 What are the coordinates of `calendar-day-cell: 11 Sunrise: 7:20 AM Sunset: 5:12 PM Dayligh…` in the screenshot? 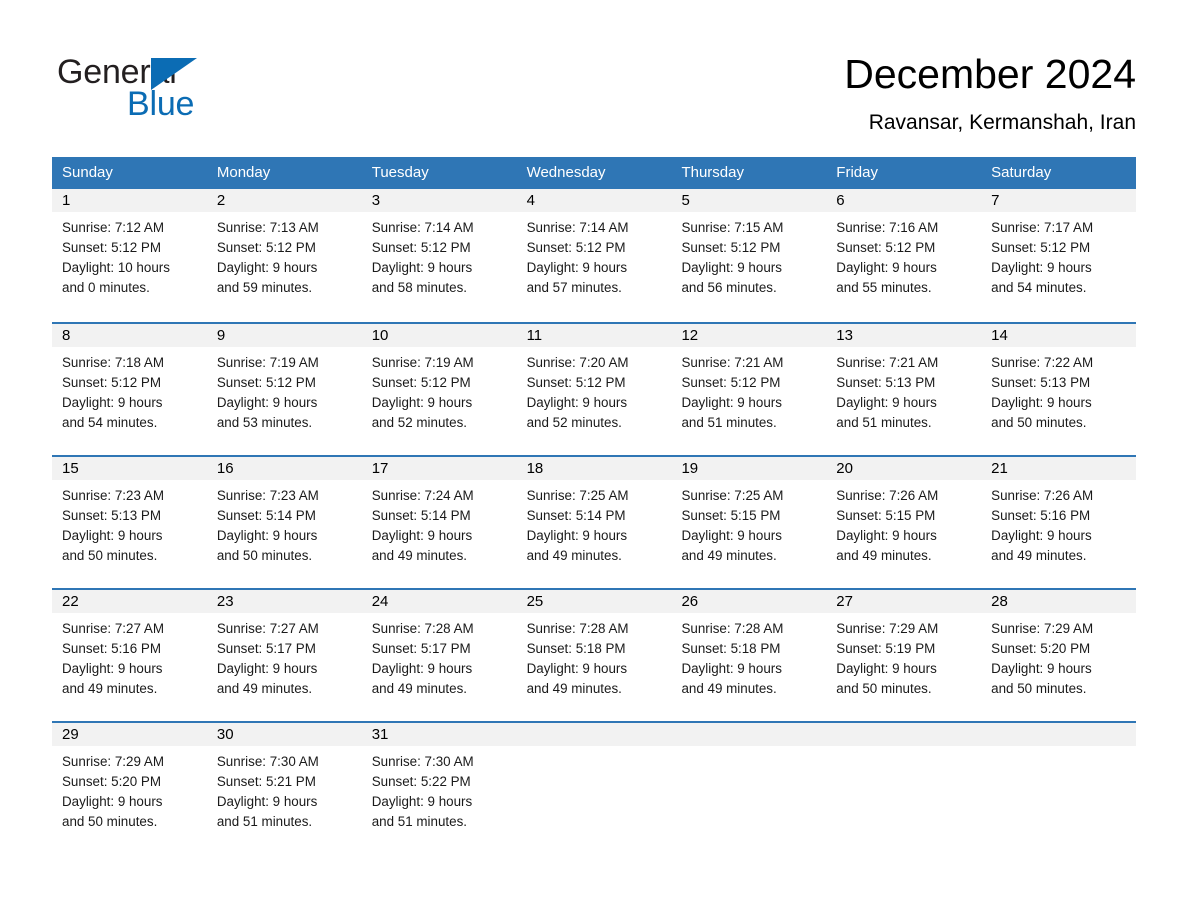 It's located at (594, 389).